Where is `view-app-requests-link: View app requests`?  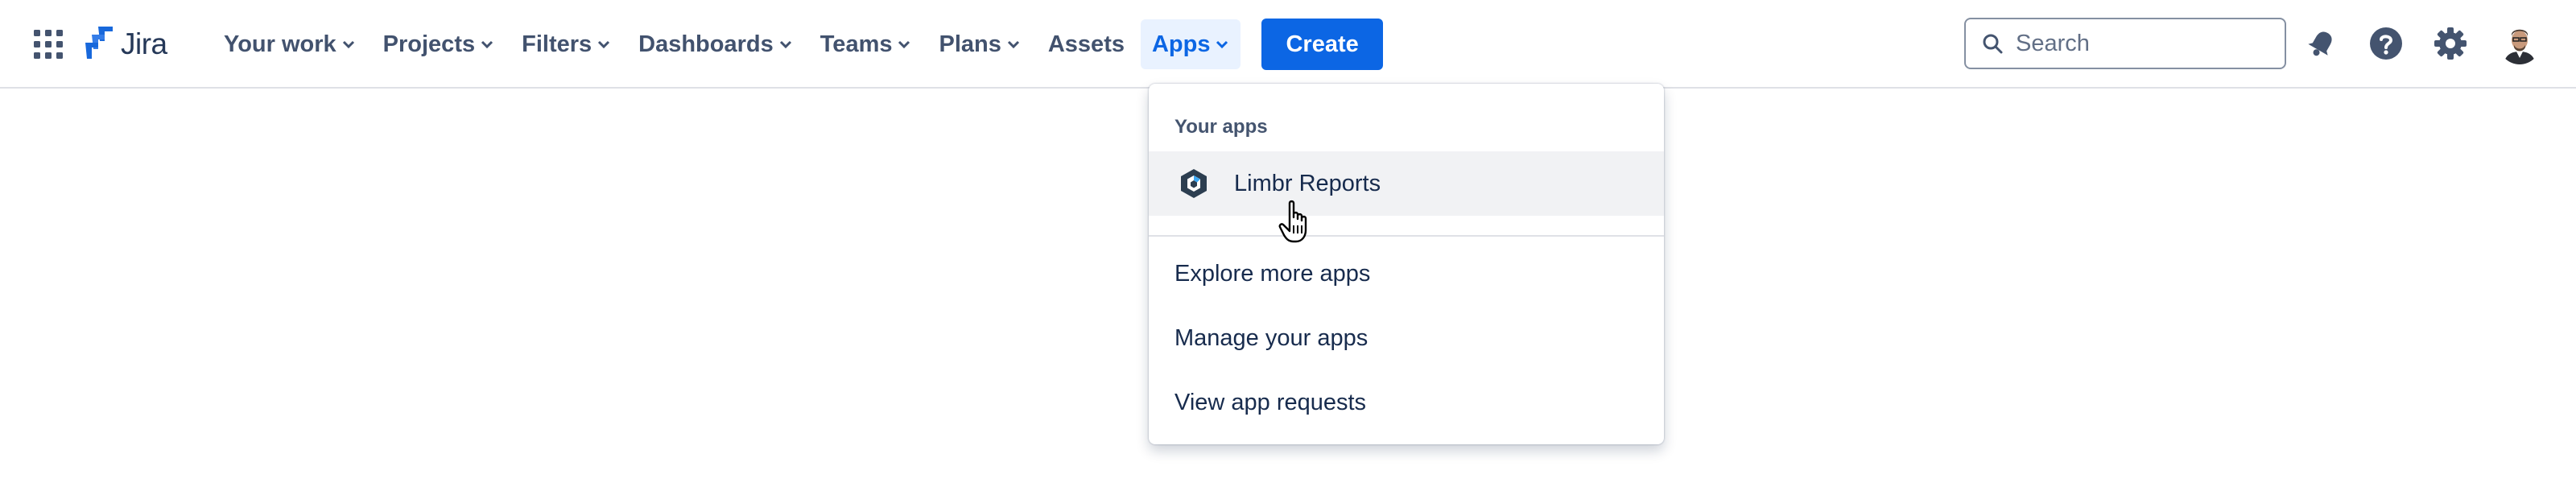
view-app-requests-link: View app requests is located at coordinates (1270, 403).